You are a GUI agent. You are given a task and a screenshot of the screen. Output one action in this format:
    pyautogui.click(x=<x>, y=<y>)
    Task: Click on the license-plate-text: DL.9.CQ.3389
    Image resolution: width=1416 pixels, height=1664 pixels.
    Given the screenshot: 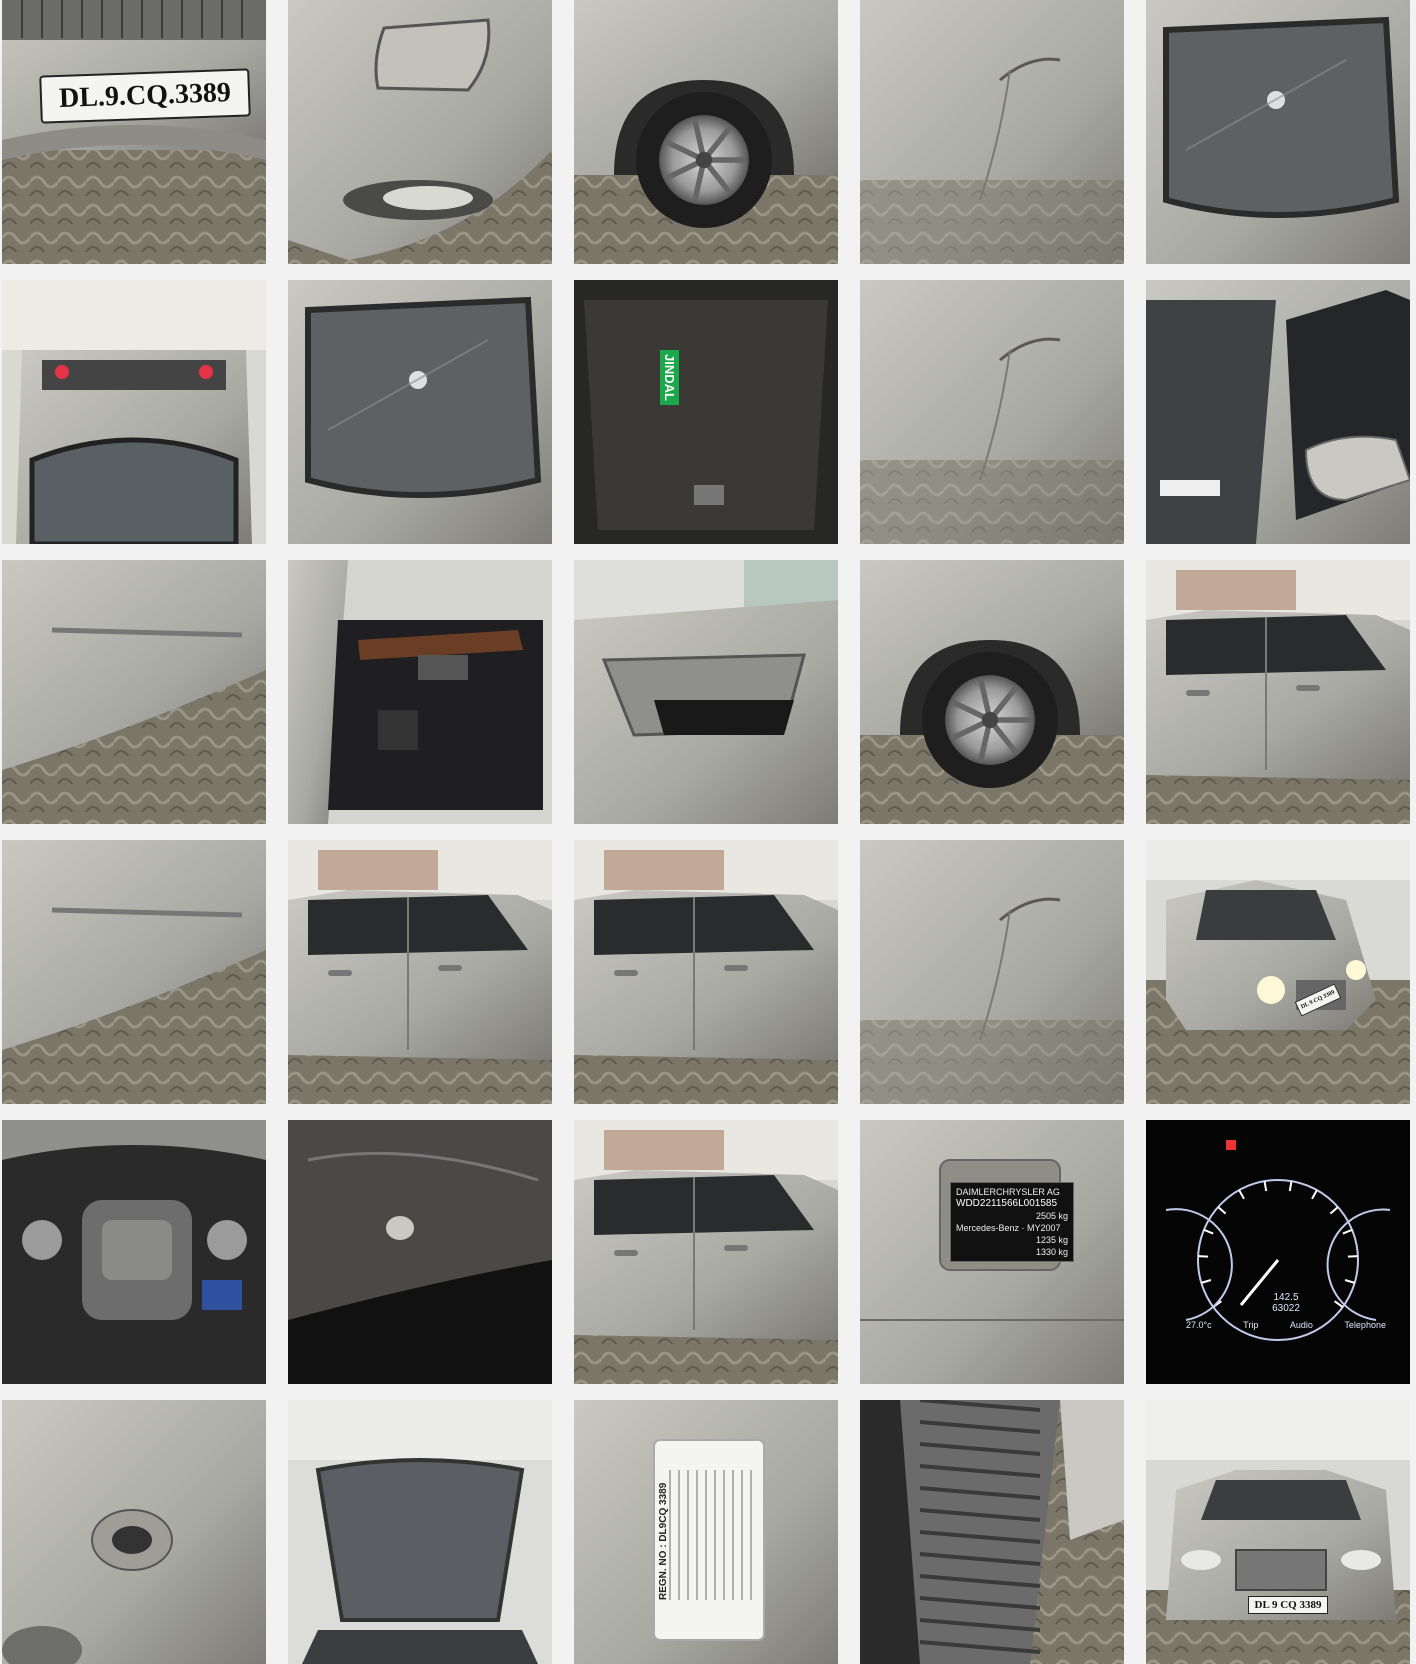 What is the action you would take?
    pyautogui.click(x=145, y=95)
    